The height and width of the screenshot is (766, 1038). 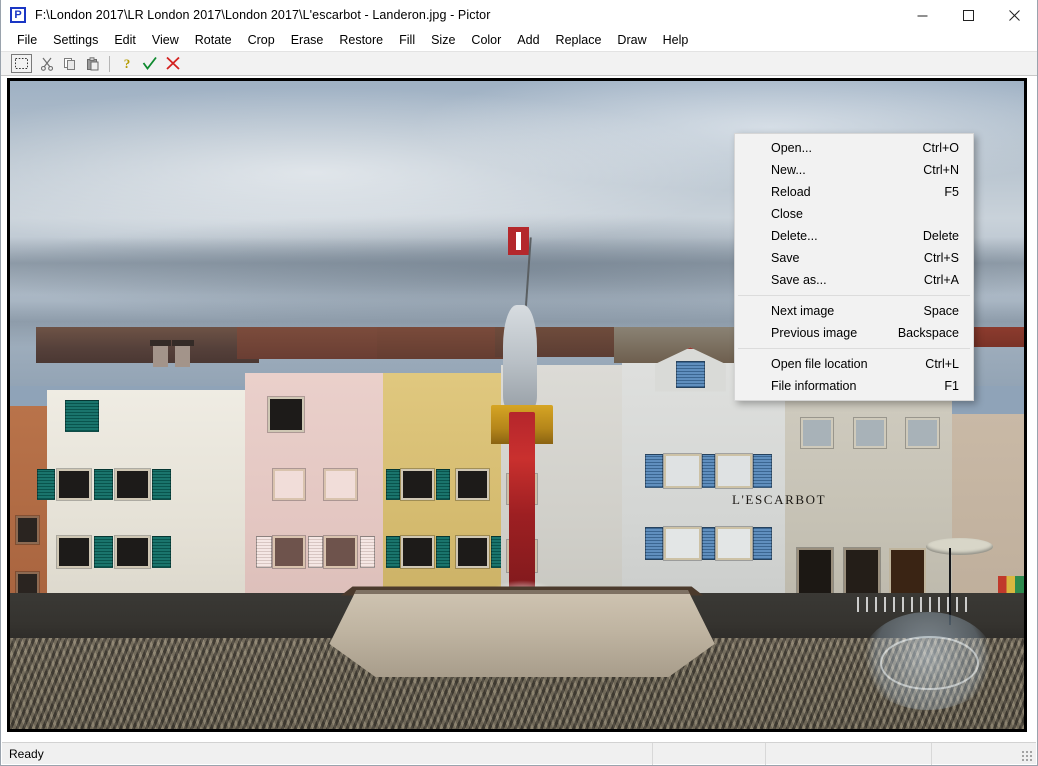 I want to click on menu-next-image: Next image Space, so click(x=854, y=311).